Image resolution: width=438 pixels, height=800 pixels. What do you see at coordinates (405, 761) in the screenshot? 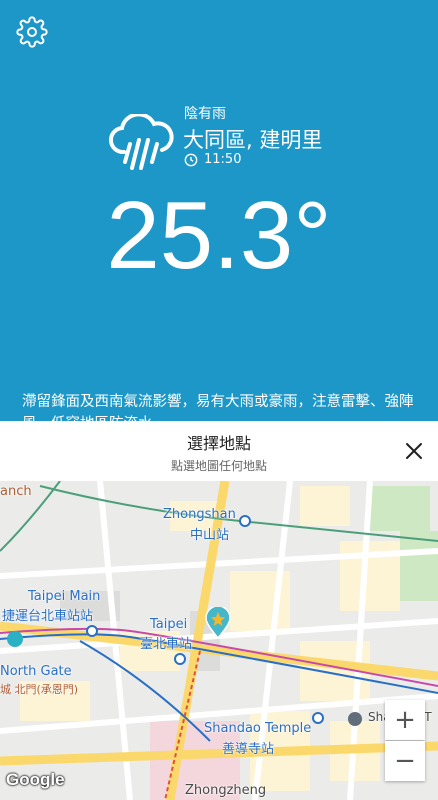
I see `zoom-out-button: −` at bounding box center [405, 761].